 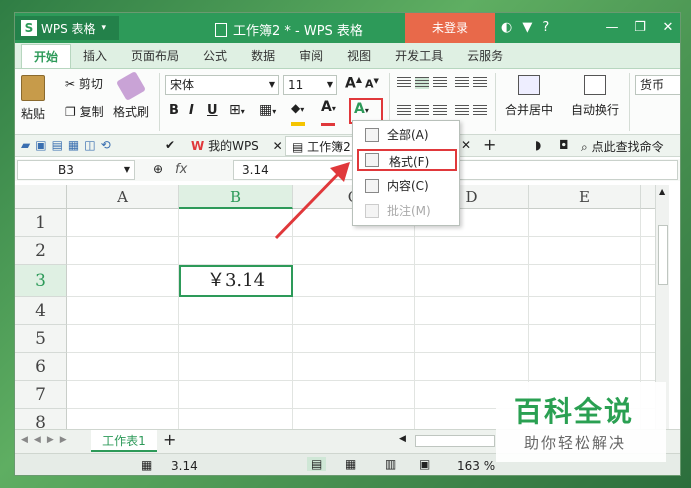 I want to click on tab-view: 视图, so click(x=359, y=56).